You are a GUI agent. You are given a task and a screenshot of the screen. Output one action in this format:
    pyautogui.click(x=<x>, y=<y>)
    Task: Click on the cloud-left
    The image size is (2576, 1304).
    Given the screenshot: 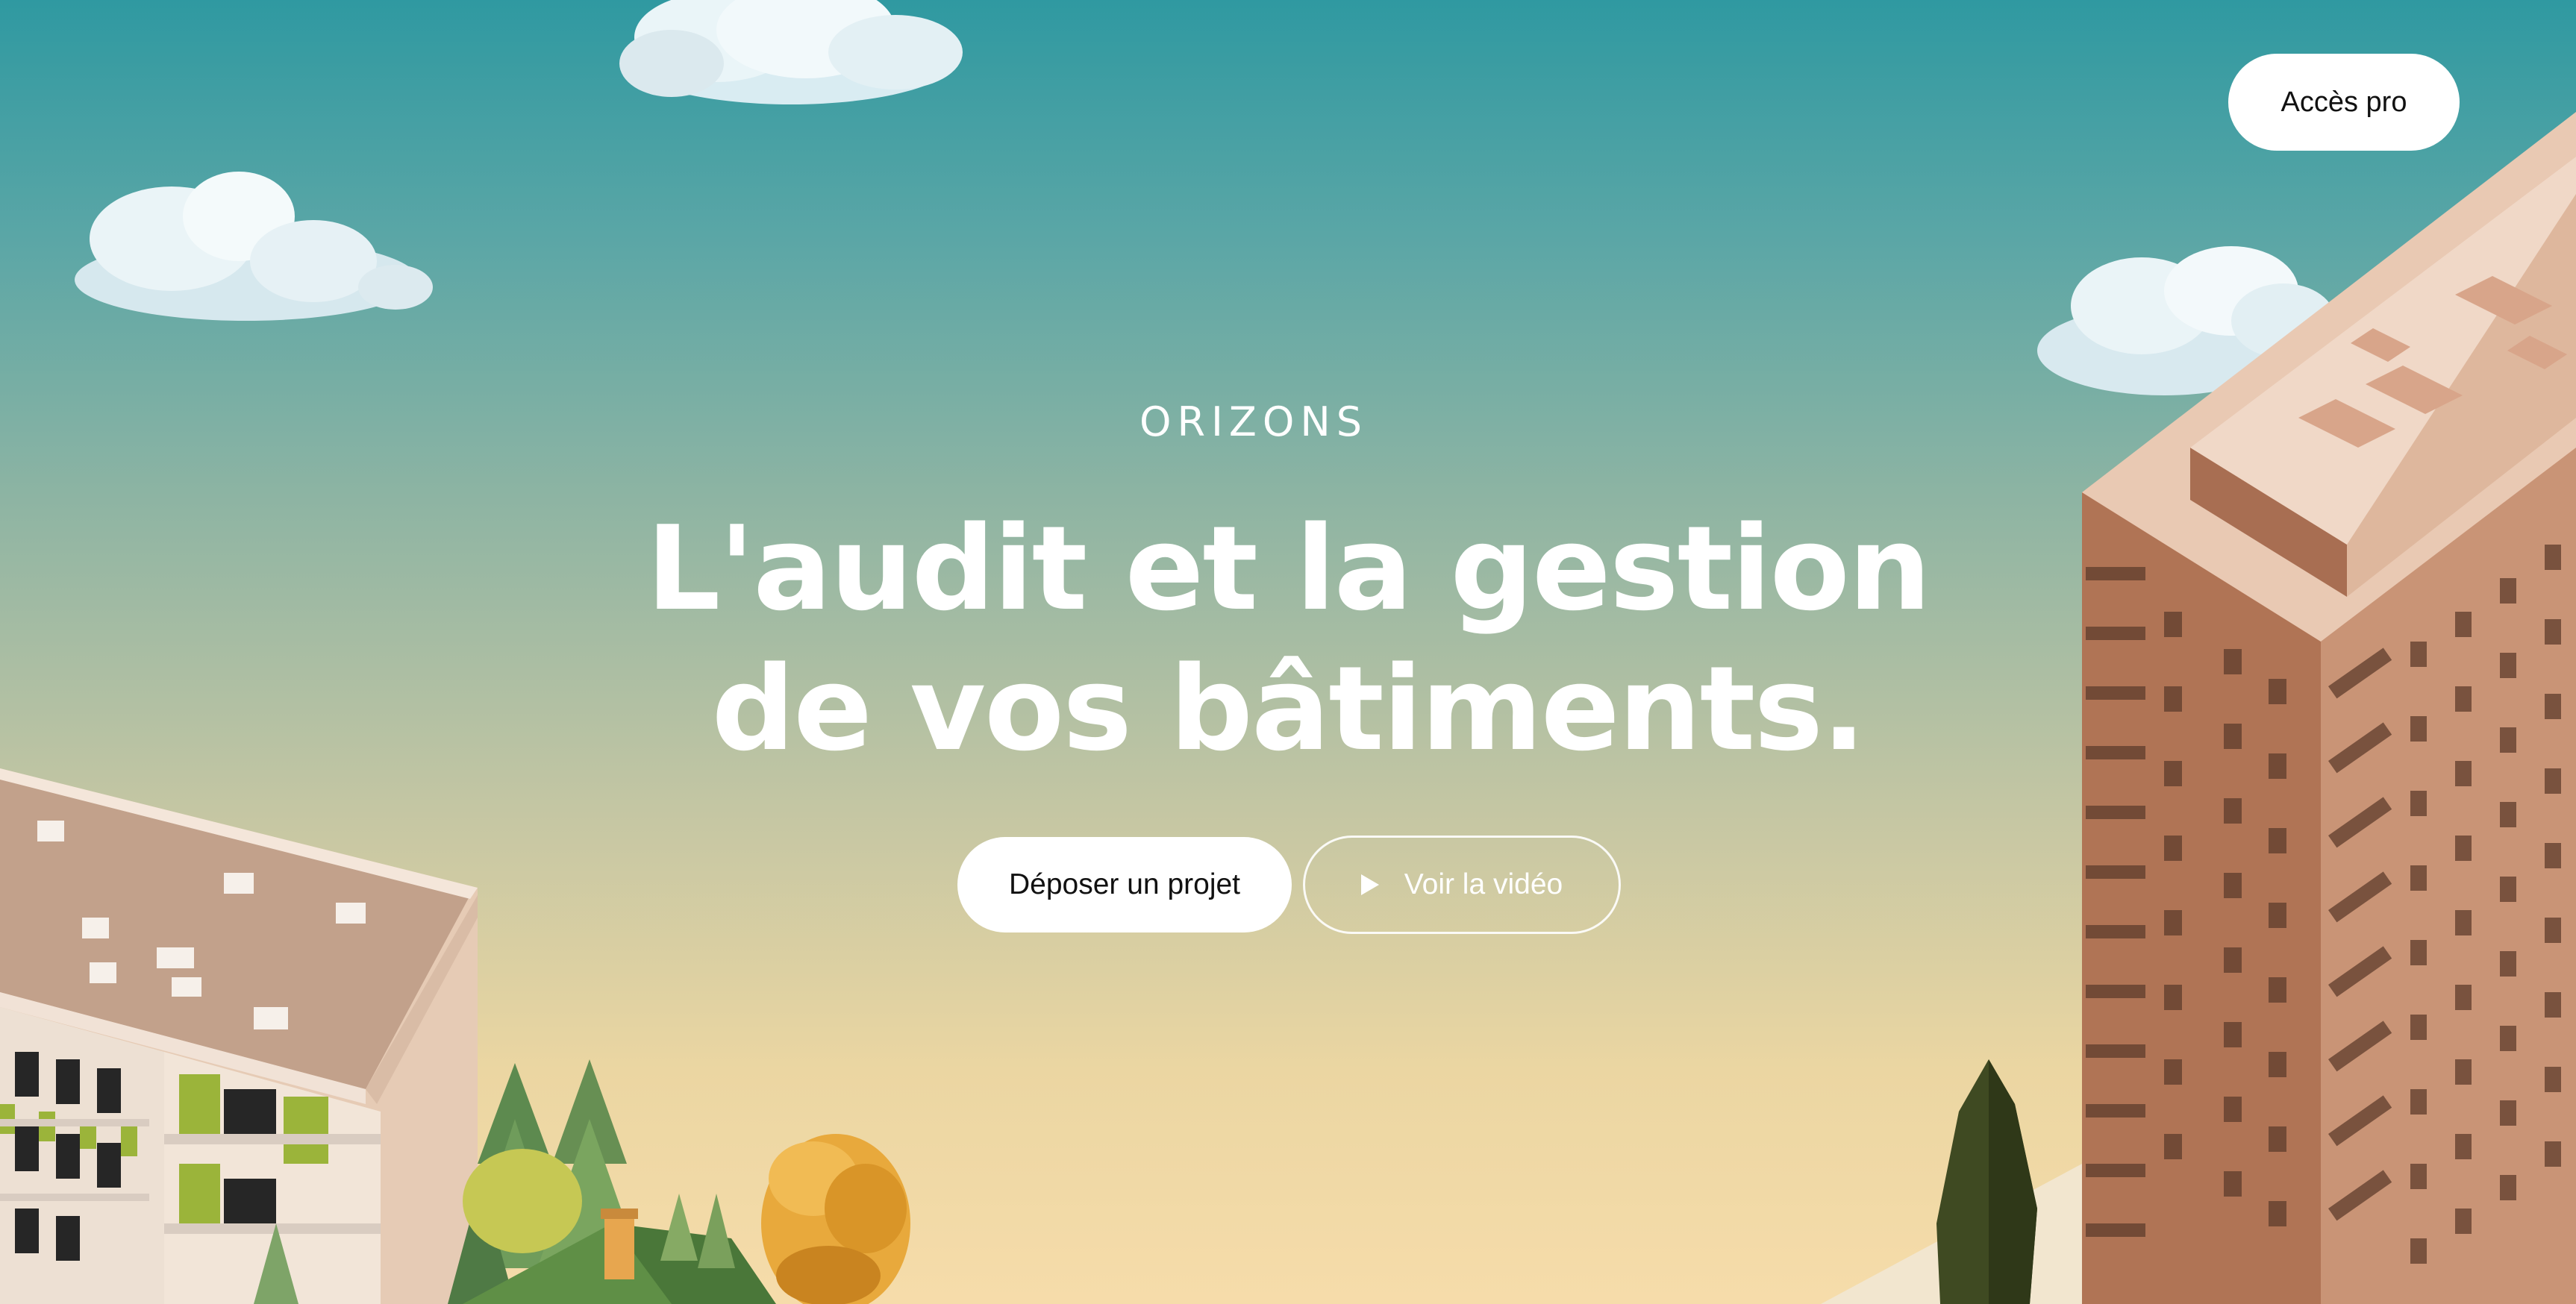 What is the action you would take?
    pyautogui.click(x=254, y=246)
    